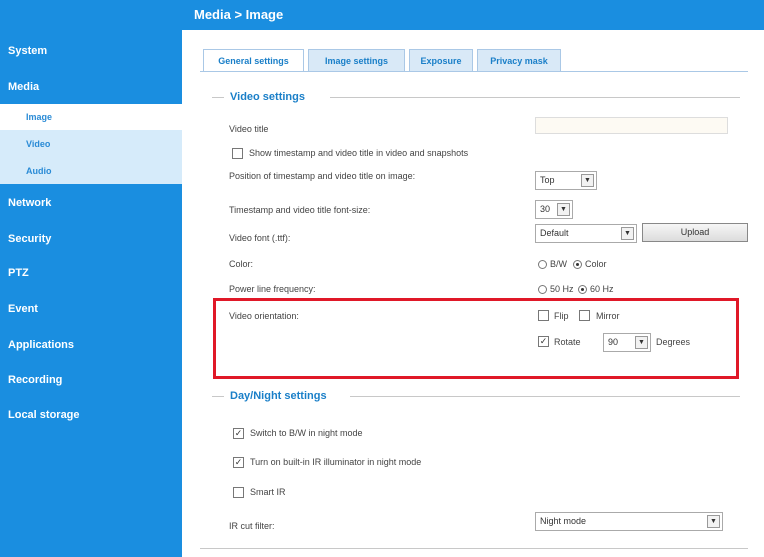 This screenshot has width=764, height=557. I want to click on power-60hz-radio, so click(582, 289).